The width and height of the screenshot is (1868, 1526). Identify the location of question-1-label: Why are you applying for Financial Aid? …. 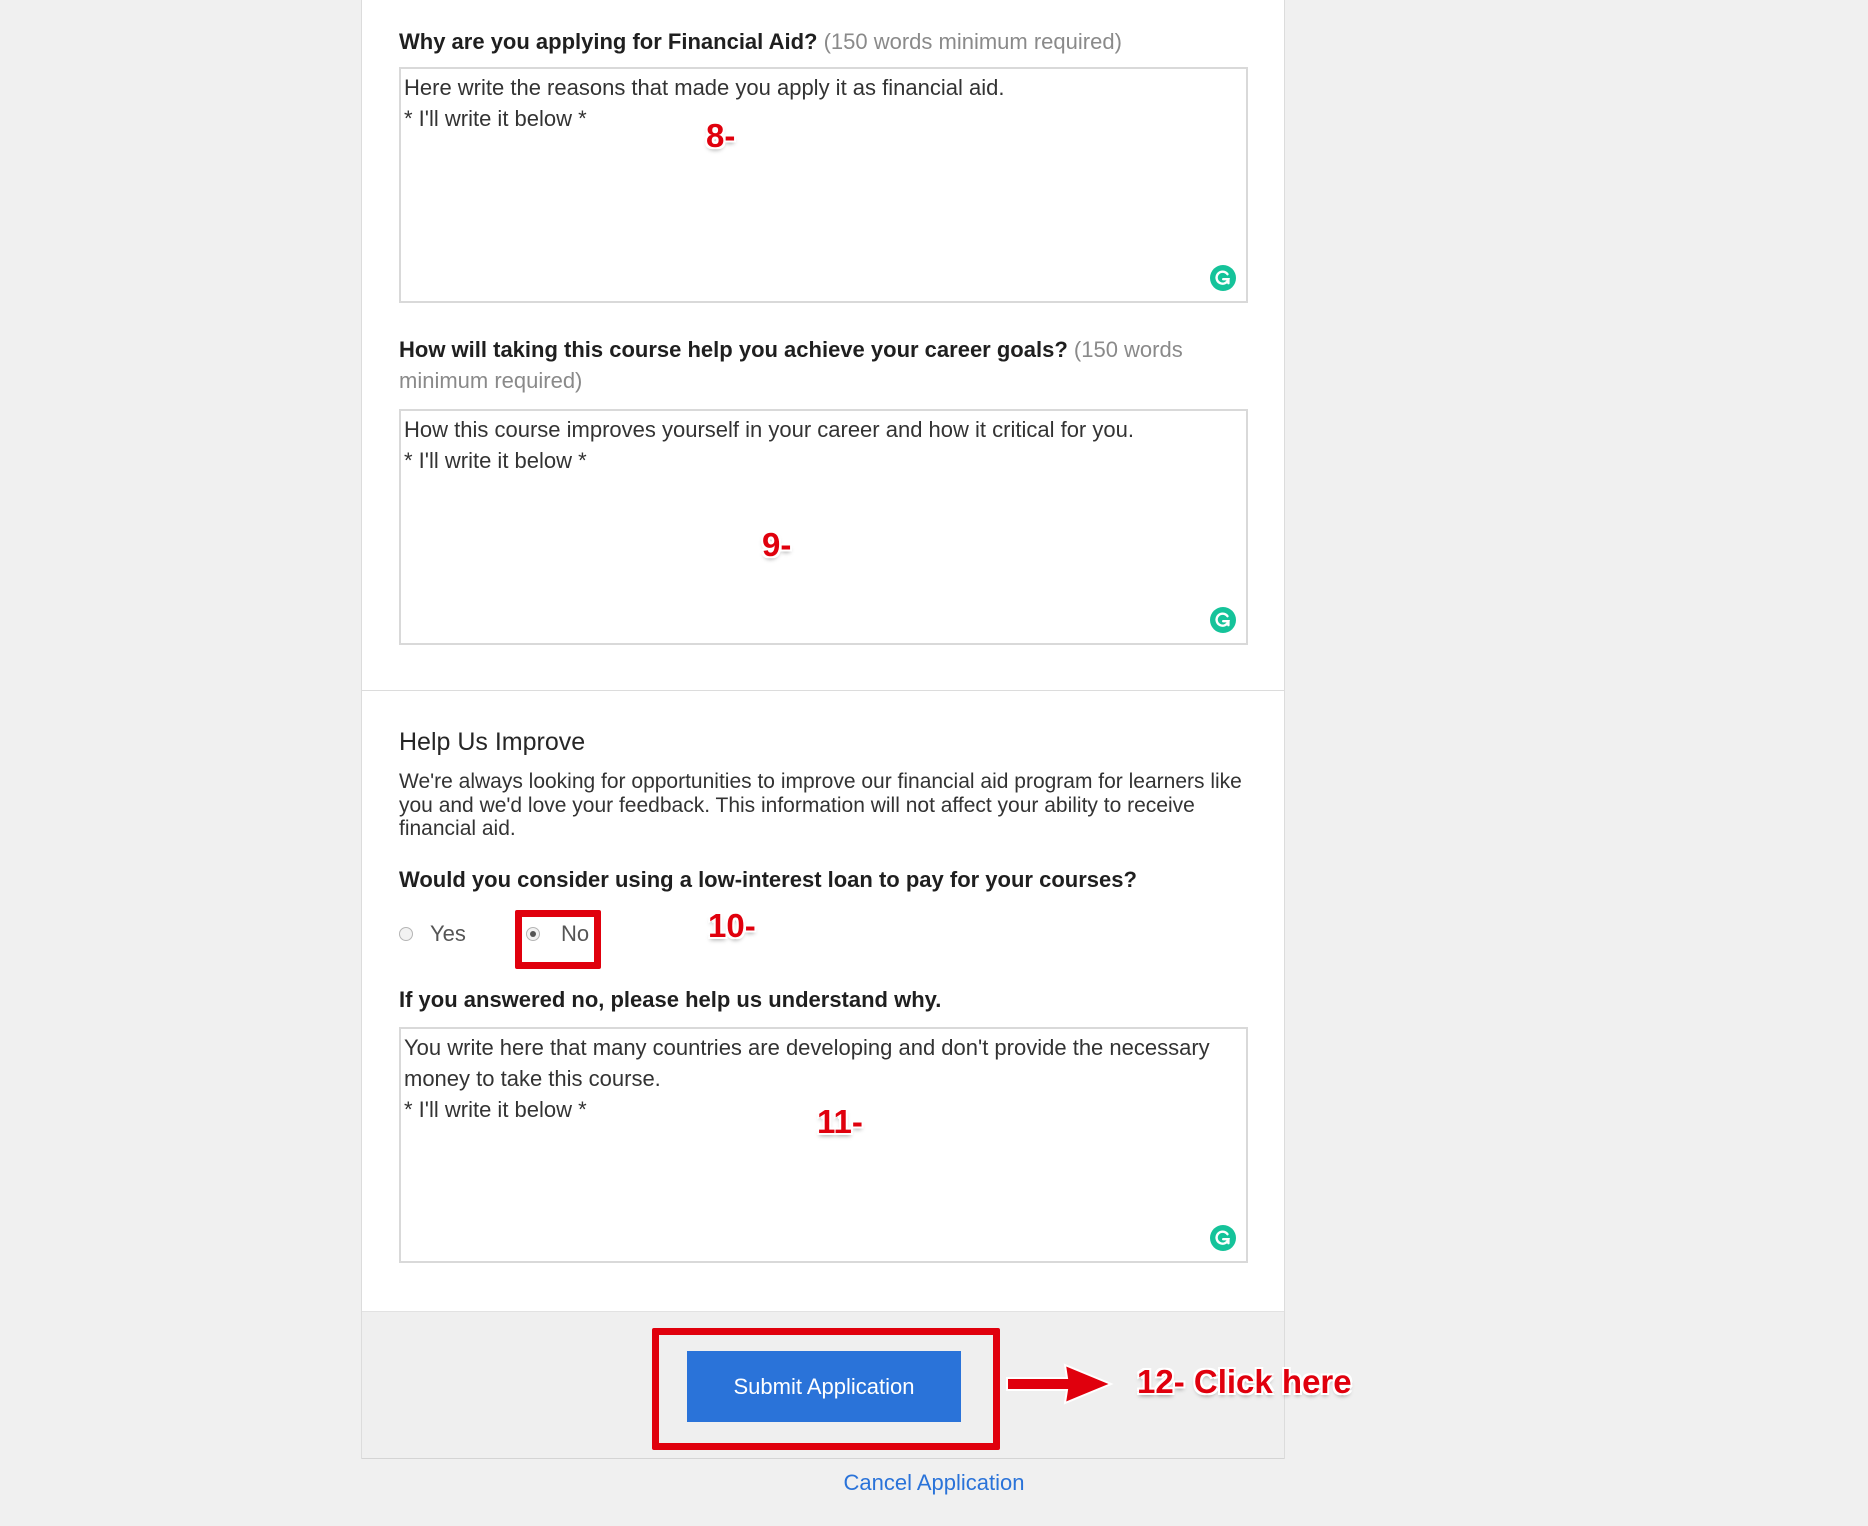
(824, 41).